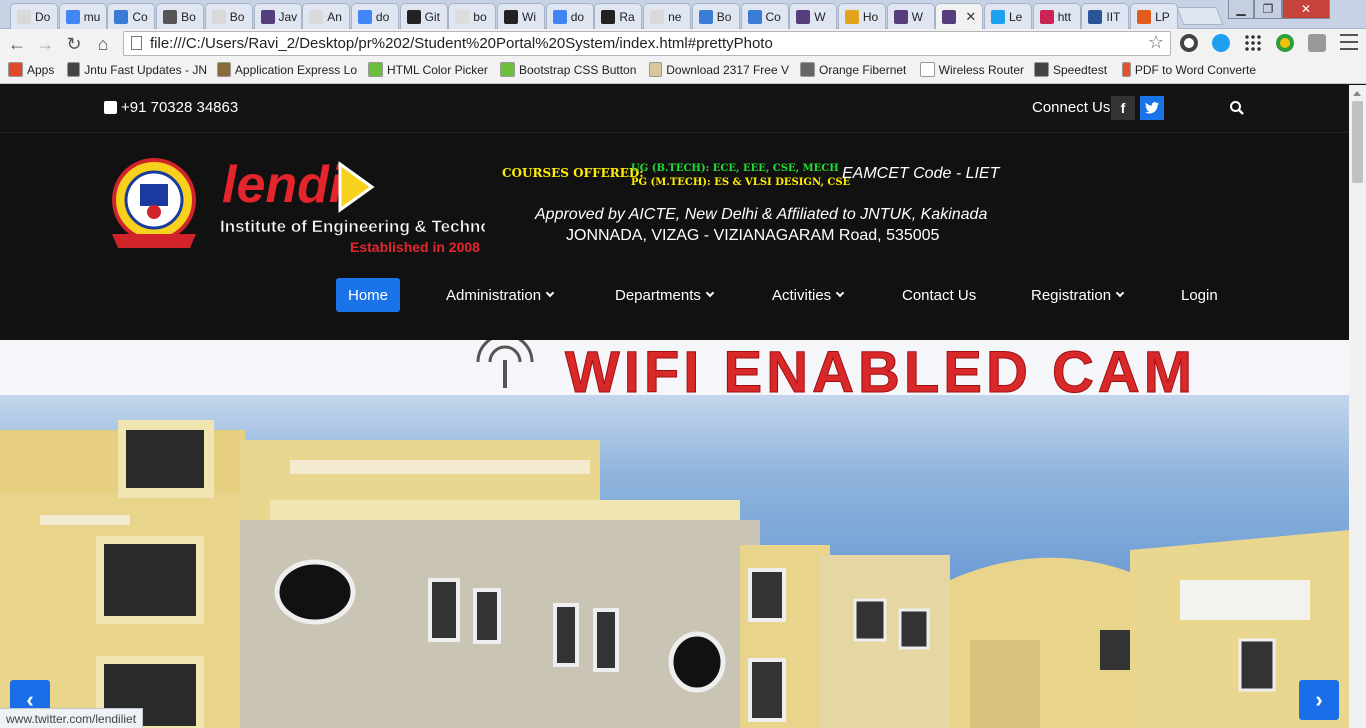 Image resolution: width=1366 pixels, height=728 pixels. Describe the element at coordinates (1123, 108) in the screenshot. I see `facebook-icon: f` at that location.